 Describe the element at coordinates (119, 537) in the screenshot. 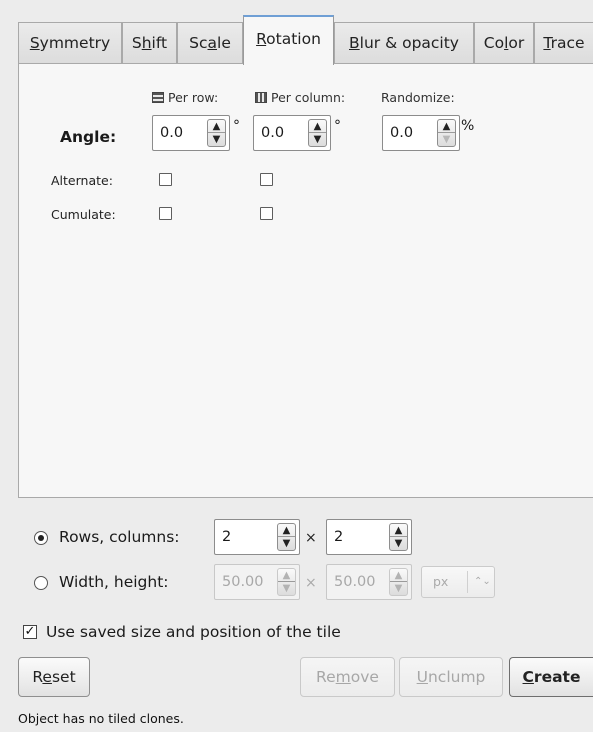

I see `rows-columns-label: Rows, columns:` at that location.